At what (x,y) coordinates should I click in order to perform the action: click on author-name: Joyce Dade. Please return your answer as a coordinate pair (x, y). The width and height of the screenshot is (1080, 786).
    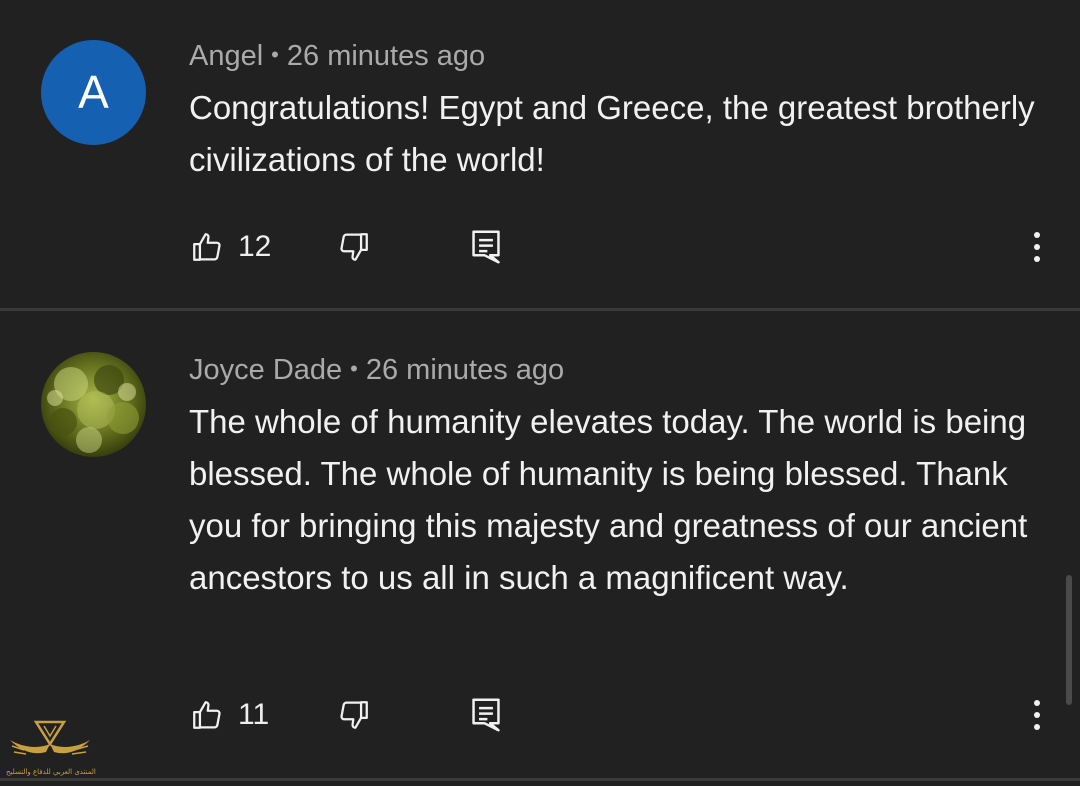
    Looking at the image, I should click on (265, 370).